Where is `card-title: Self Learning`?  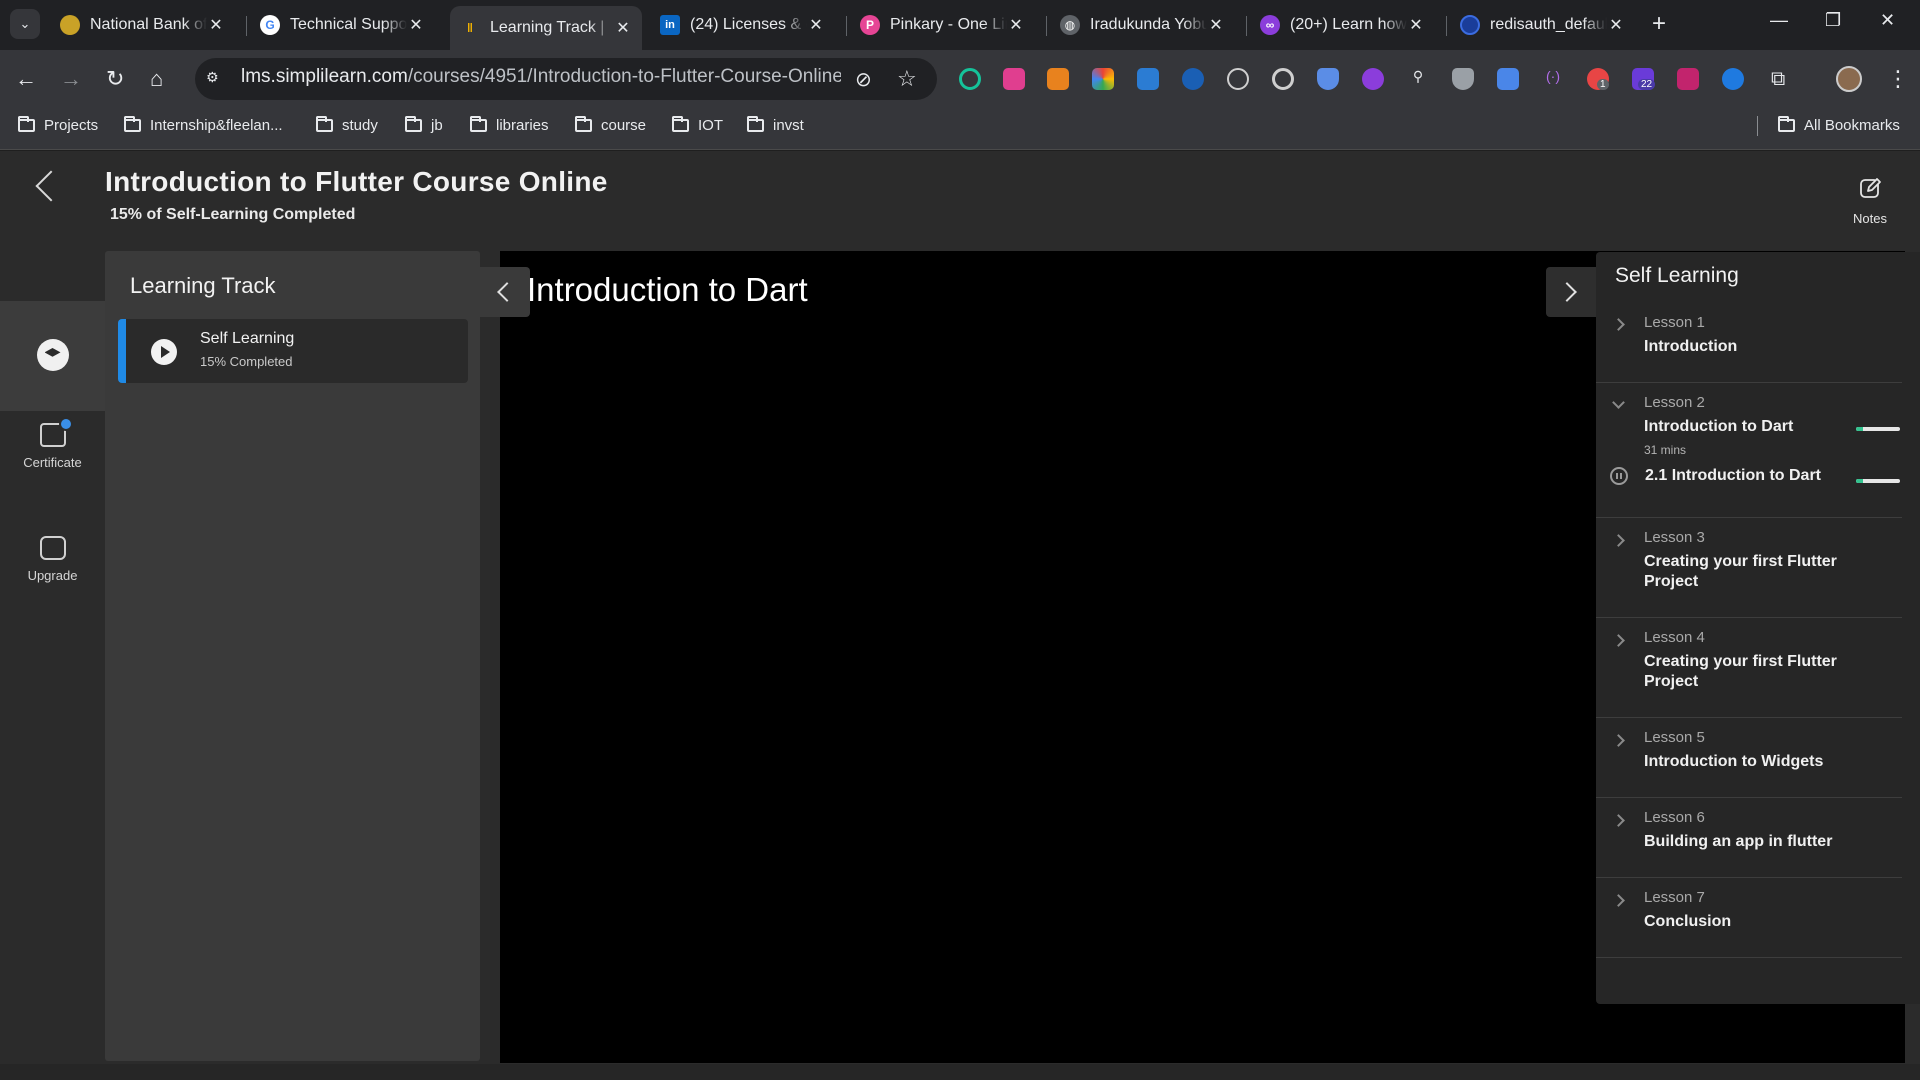 card-title: Self Learning is located at coordinates (247, 338).